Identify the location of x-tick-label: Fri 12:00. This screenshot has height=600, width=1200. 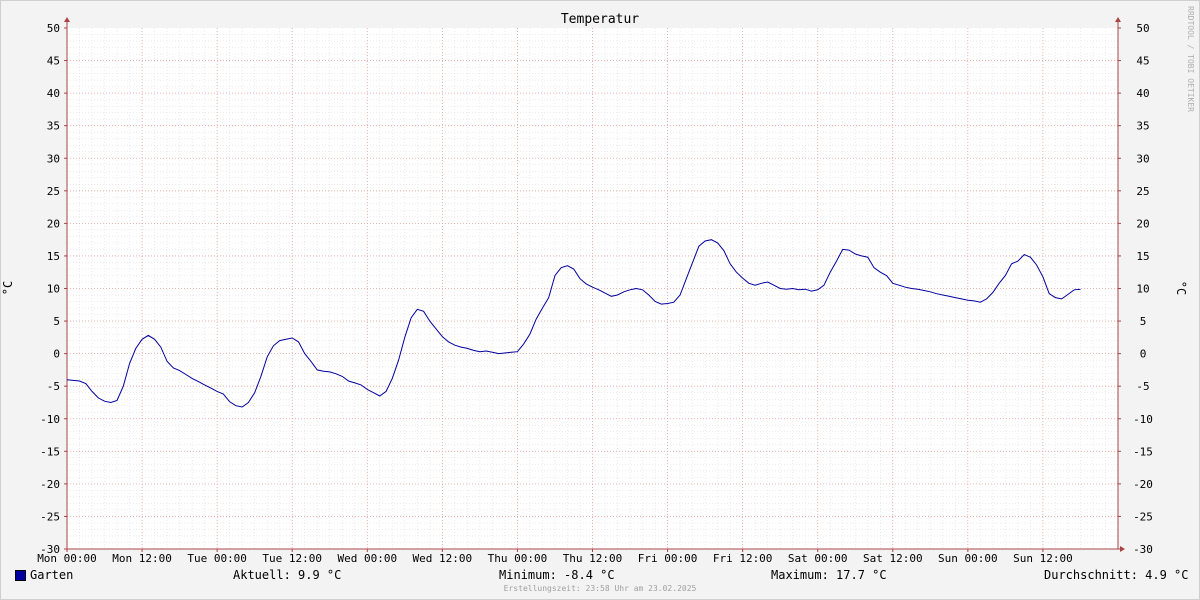
(743, 558).